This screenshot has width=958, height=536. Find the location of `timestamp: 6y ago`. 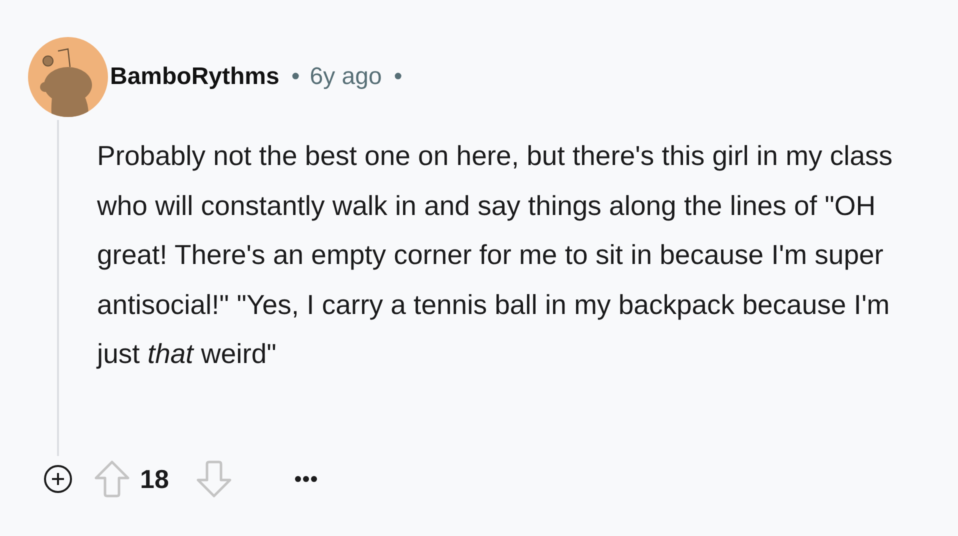

timestamp: 6y ago is located at coordinates (346, 77).